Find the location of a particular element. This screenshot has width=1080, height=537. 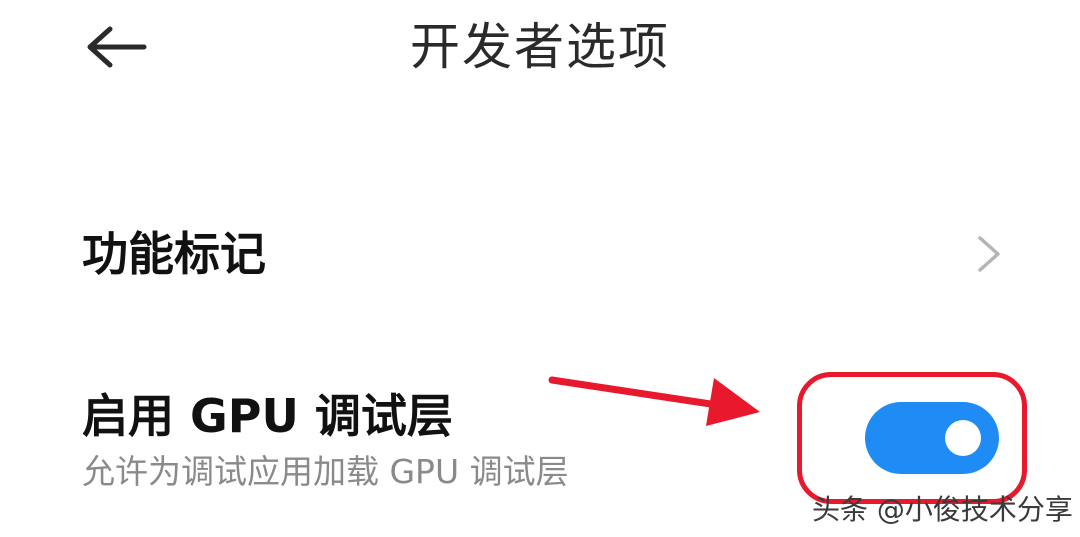

annotation-arrow-icon is located at coordinates (654, 401).